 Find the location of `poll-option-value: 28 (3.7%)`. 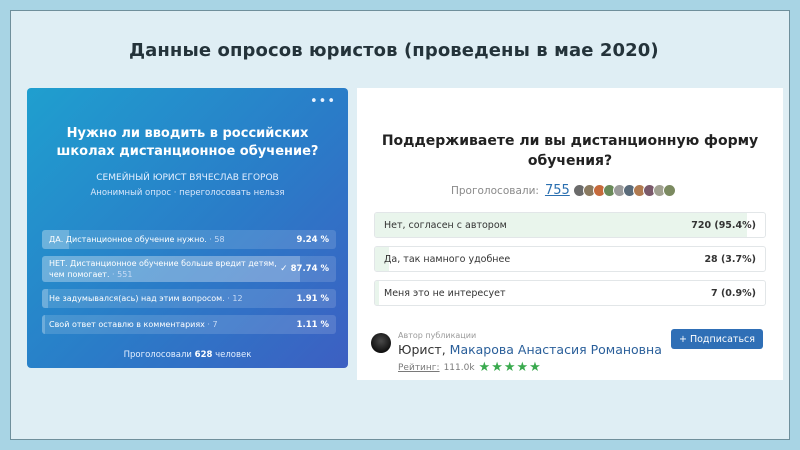

poll-option-value: 28 (3.7%) is located at coordinates (730, 259).